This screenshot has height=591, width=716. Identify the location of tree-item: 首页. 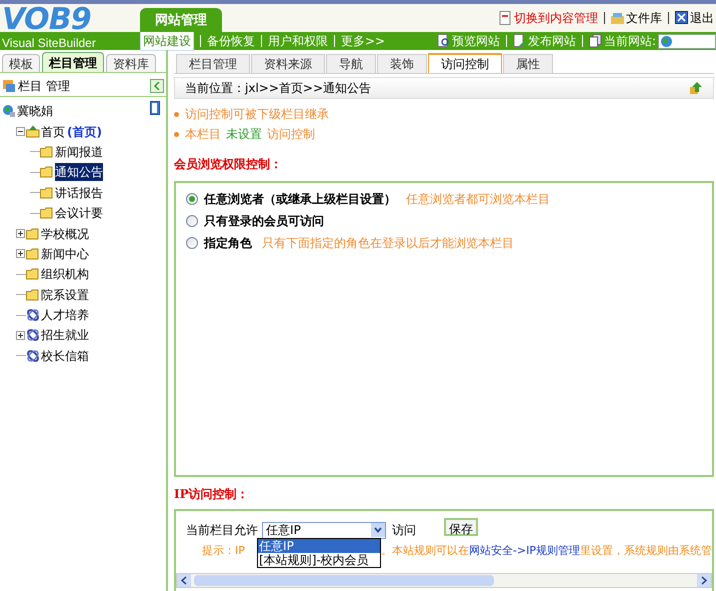
(53, 131).